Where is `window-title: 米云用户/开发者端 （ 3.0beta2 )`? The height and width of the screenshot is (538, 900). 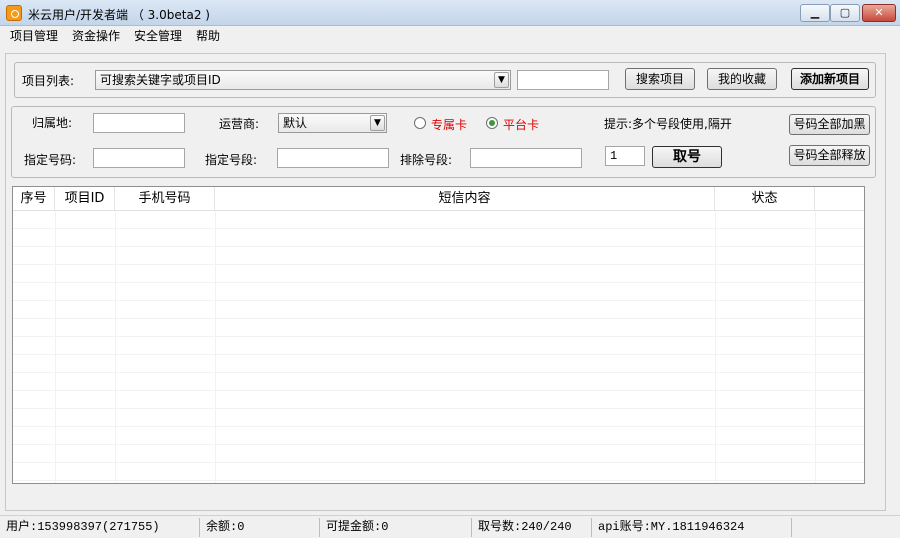 window-title: 米云用户/开发者端 （ 3.0beta2 ) is located at coordinates (119, 15).